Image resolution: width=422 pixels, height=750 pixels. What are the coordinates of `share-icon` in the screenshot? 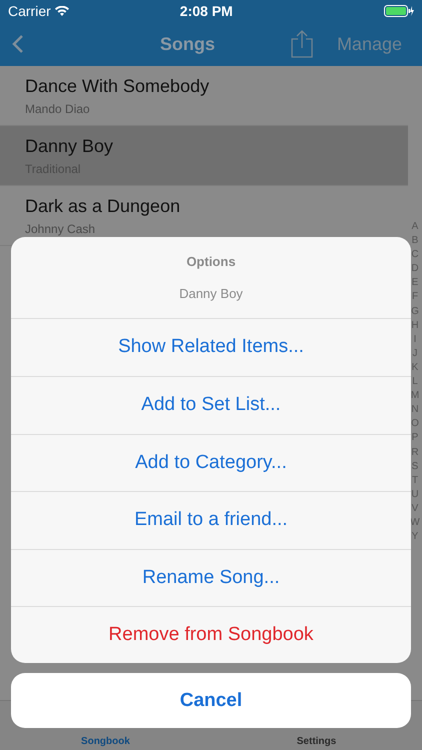 It's located at (301, 44).